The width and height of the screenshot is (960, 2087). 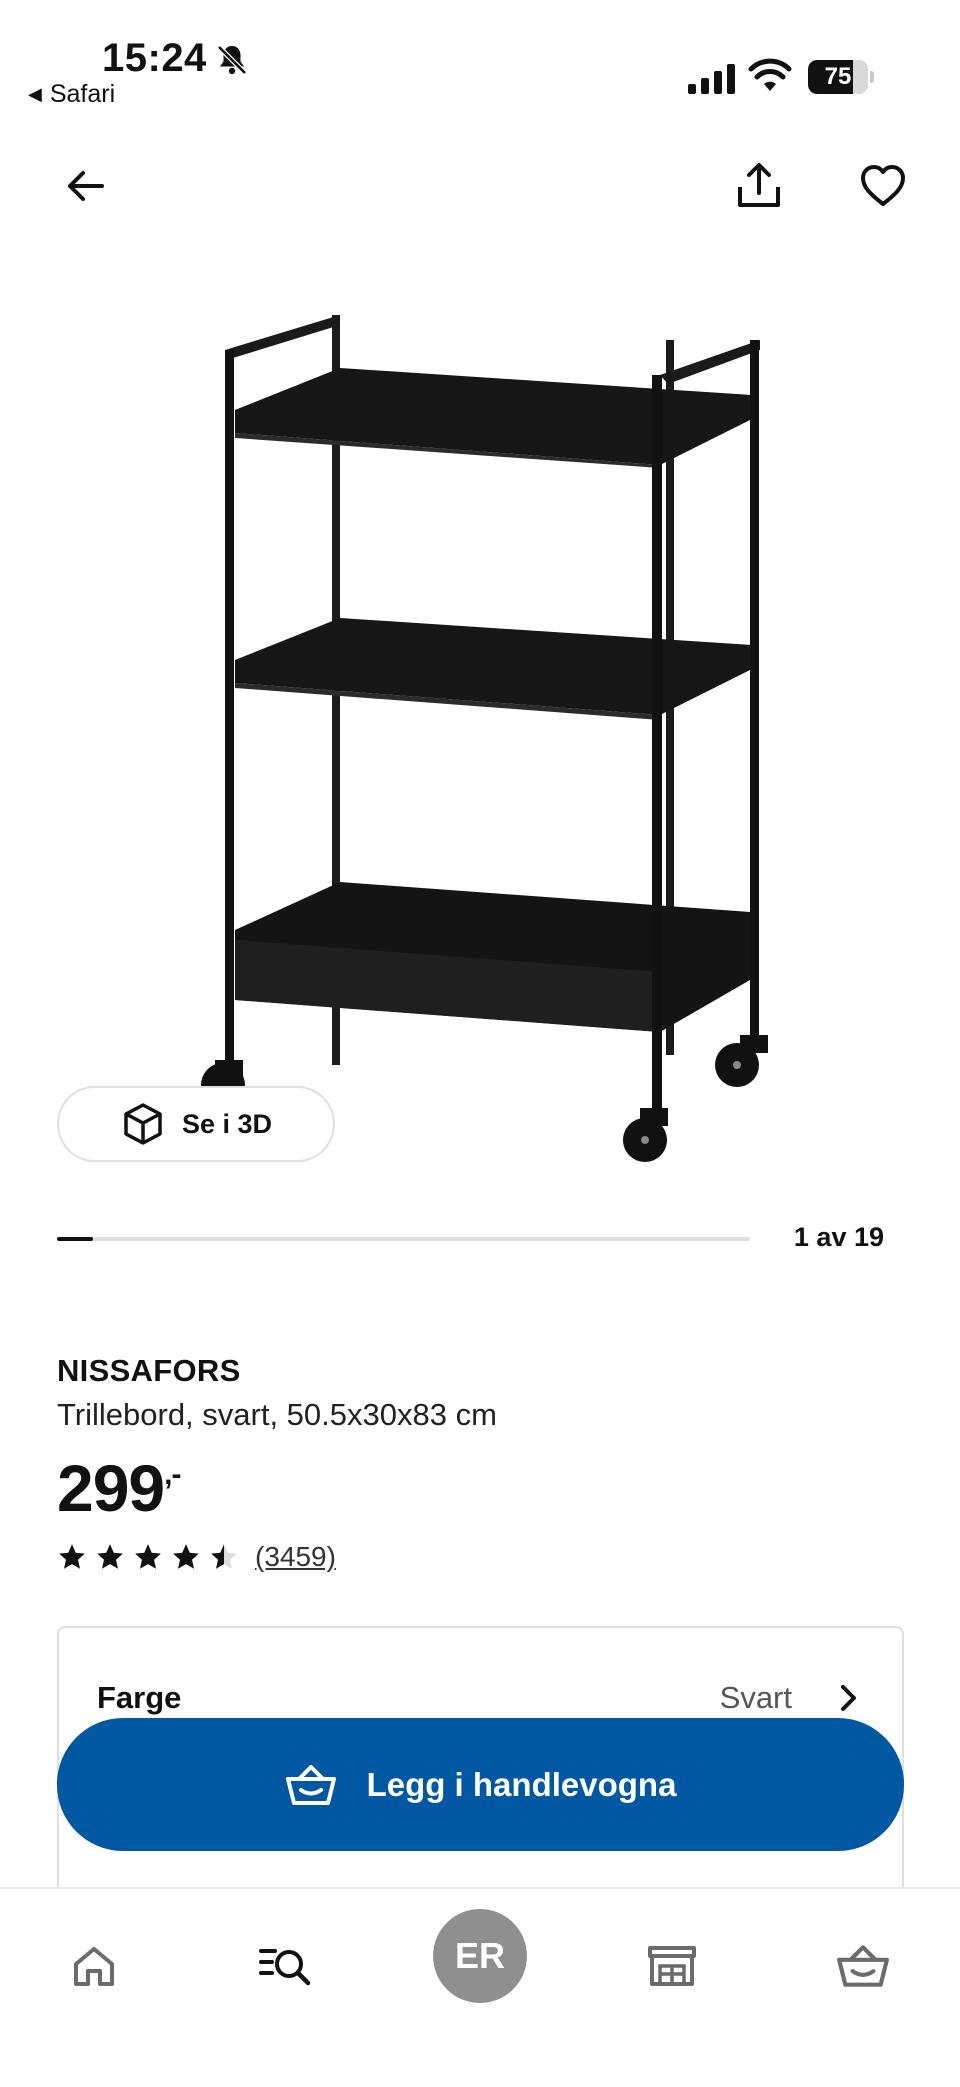 I want to click on view-3d-label: Se i 3D, so click(x=227, y=1123).